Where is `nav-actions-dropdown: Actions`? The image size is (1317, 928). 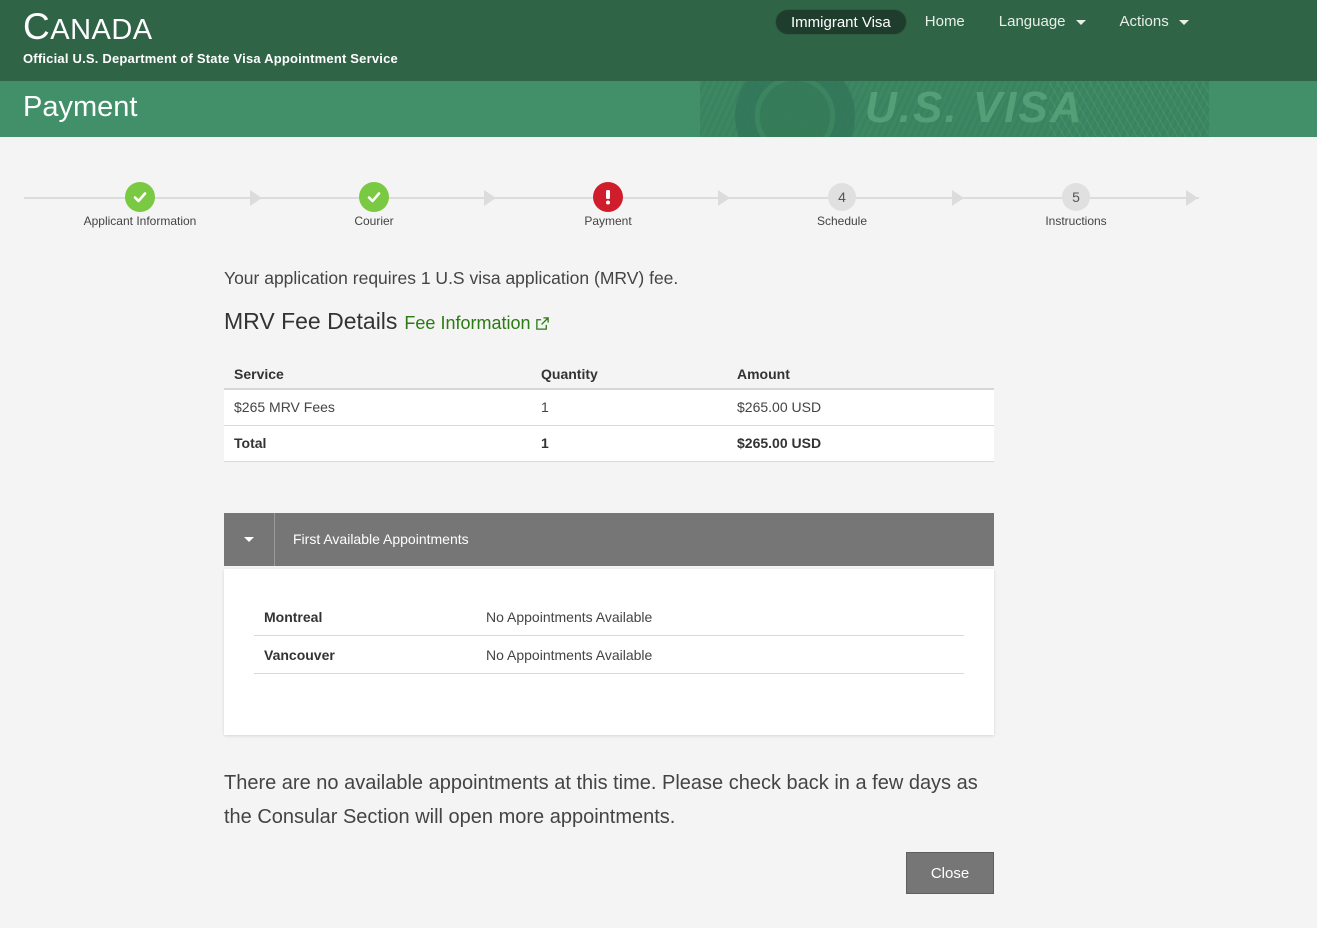
nav-actions-dropdown: Actions is located at coordinates (1154, 22).